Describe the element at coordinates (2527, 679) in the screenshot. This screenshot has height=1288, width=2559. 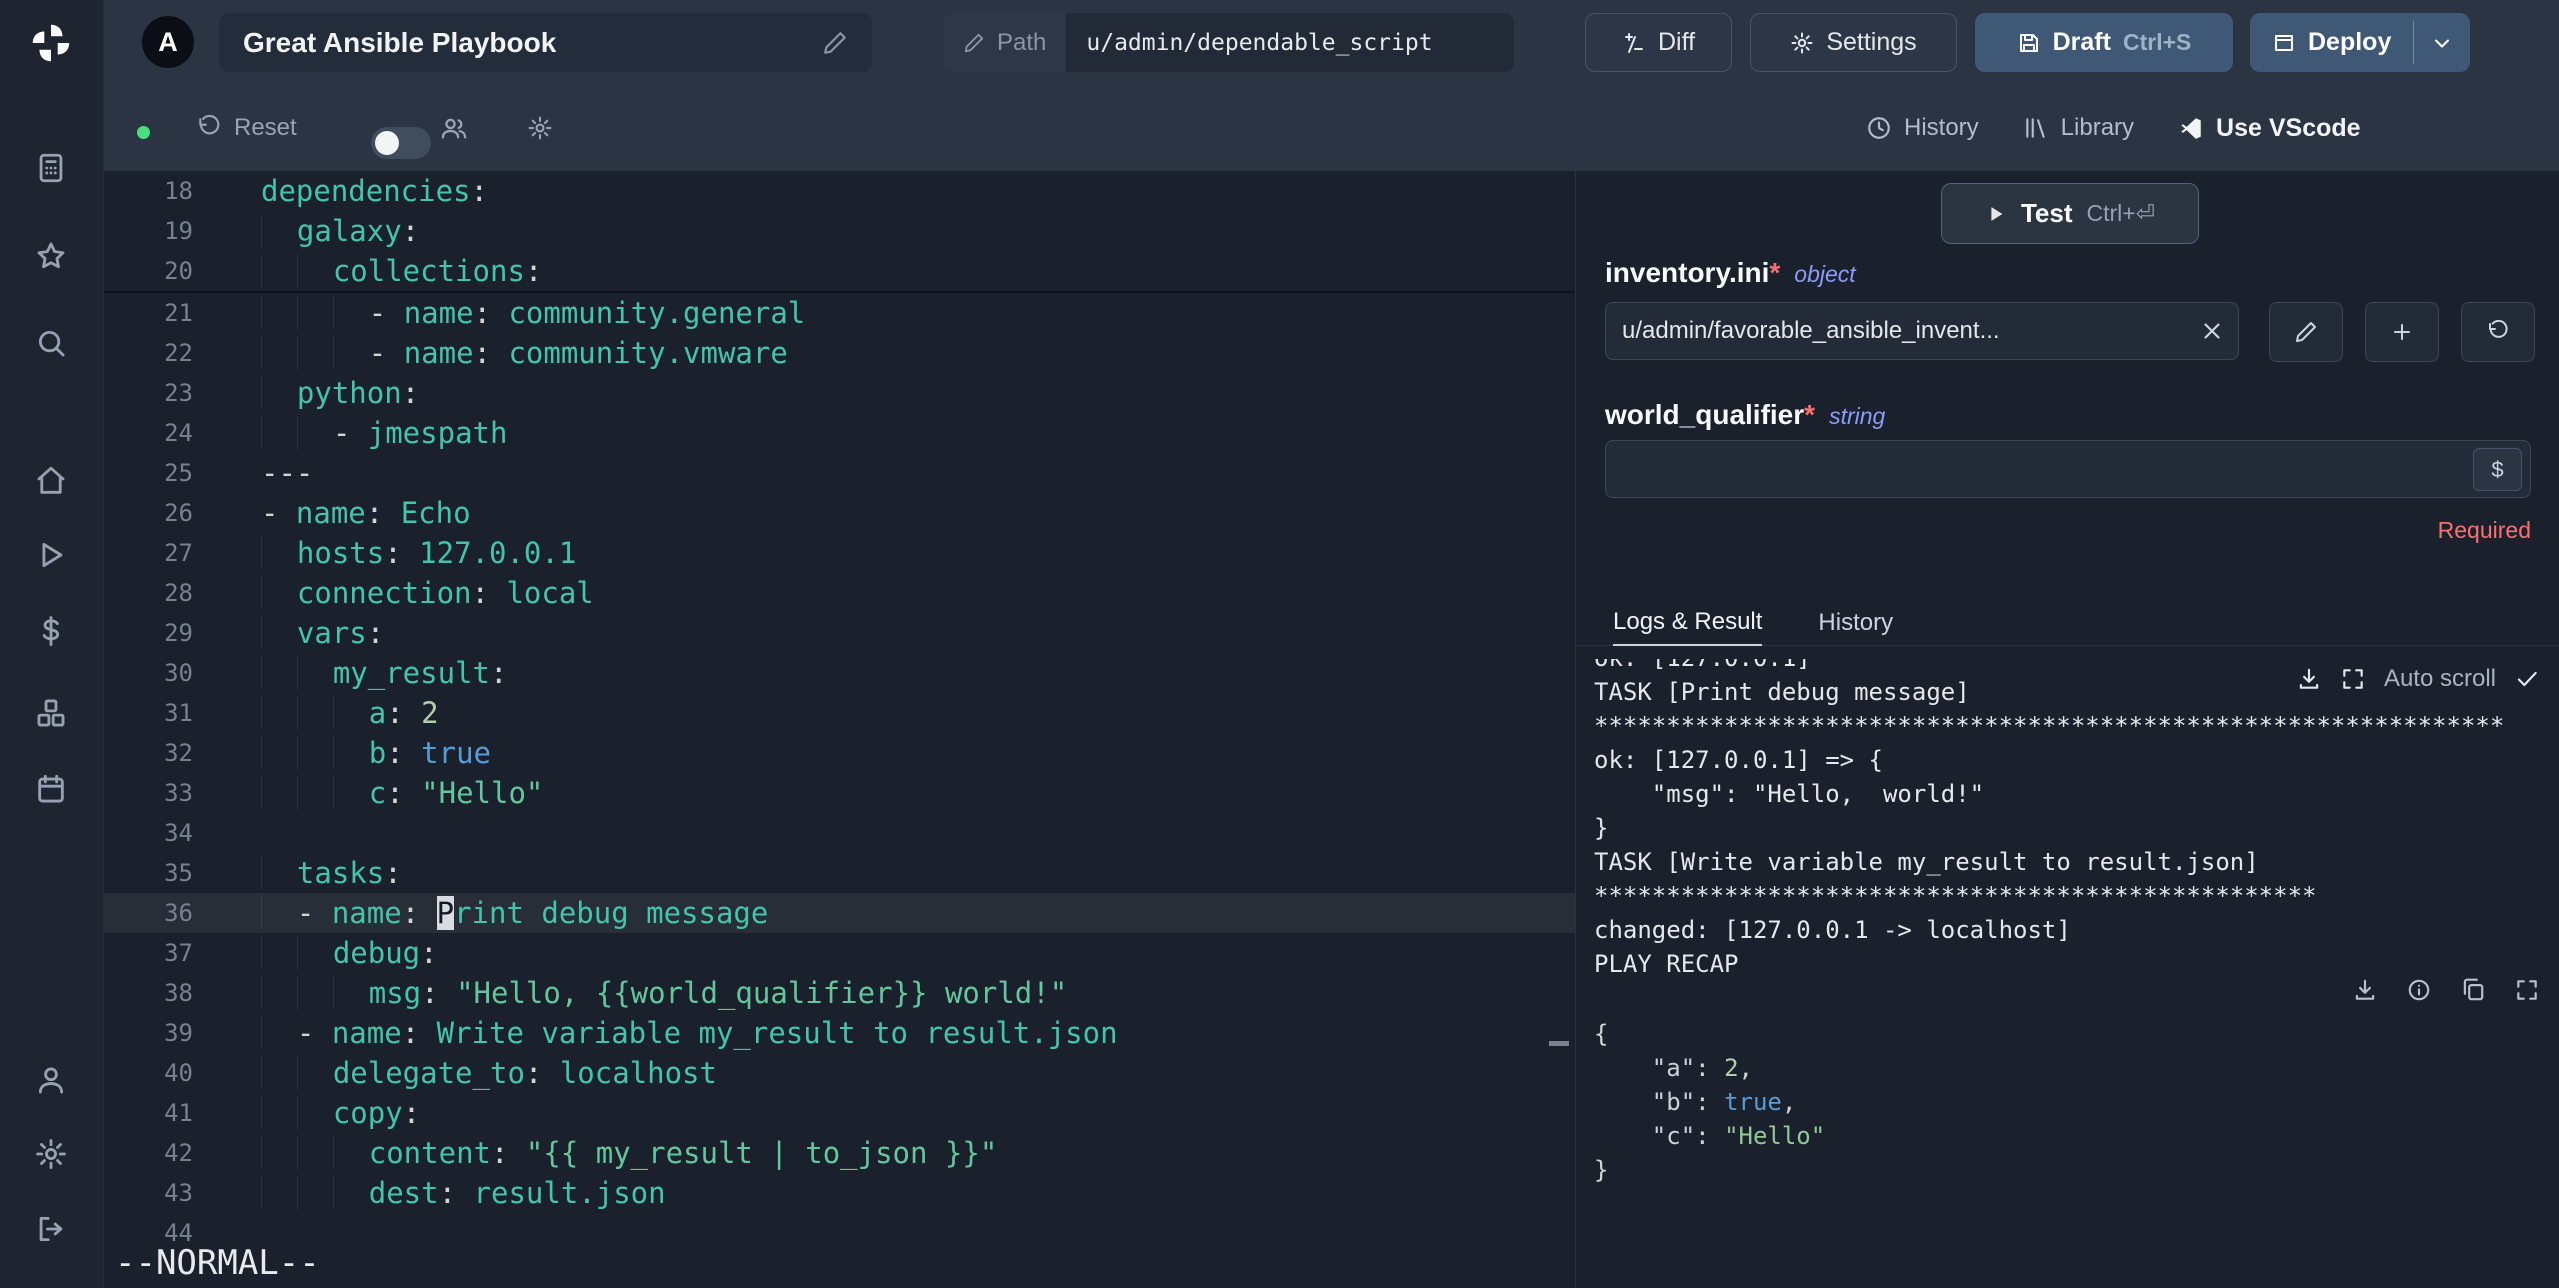
I see `autoscroll-check-icon` at that location.